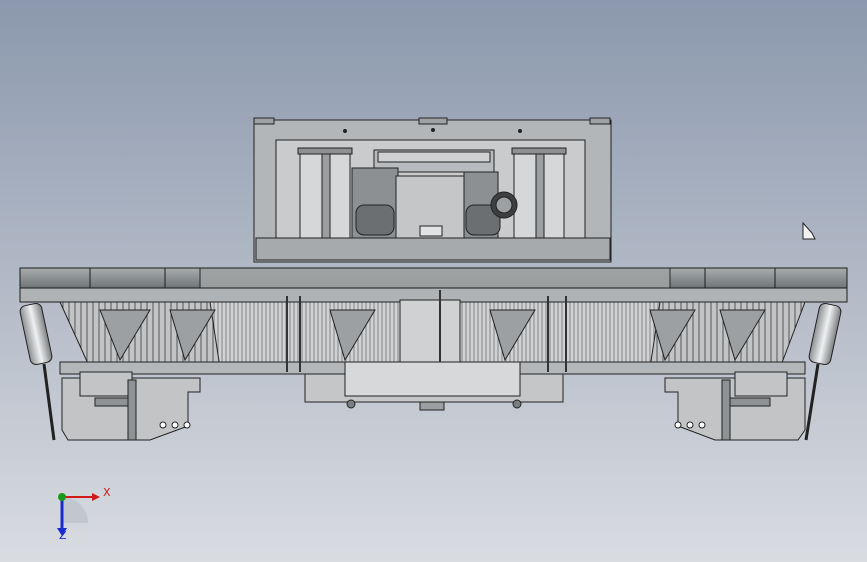 The height and width of the screenshot is (562, 867). I want to click on left-clamp-arm, so click(131, 406).